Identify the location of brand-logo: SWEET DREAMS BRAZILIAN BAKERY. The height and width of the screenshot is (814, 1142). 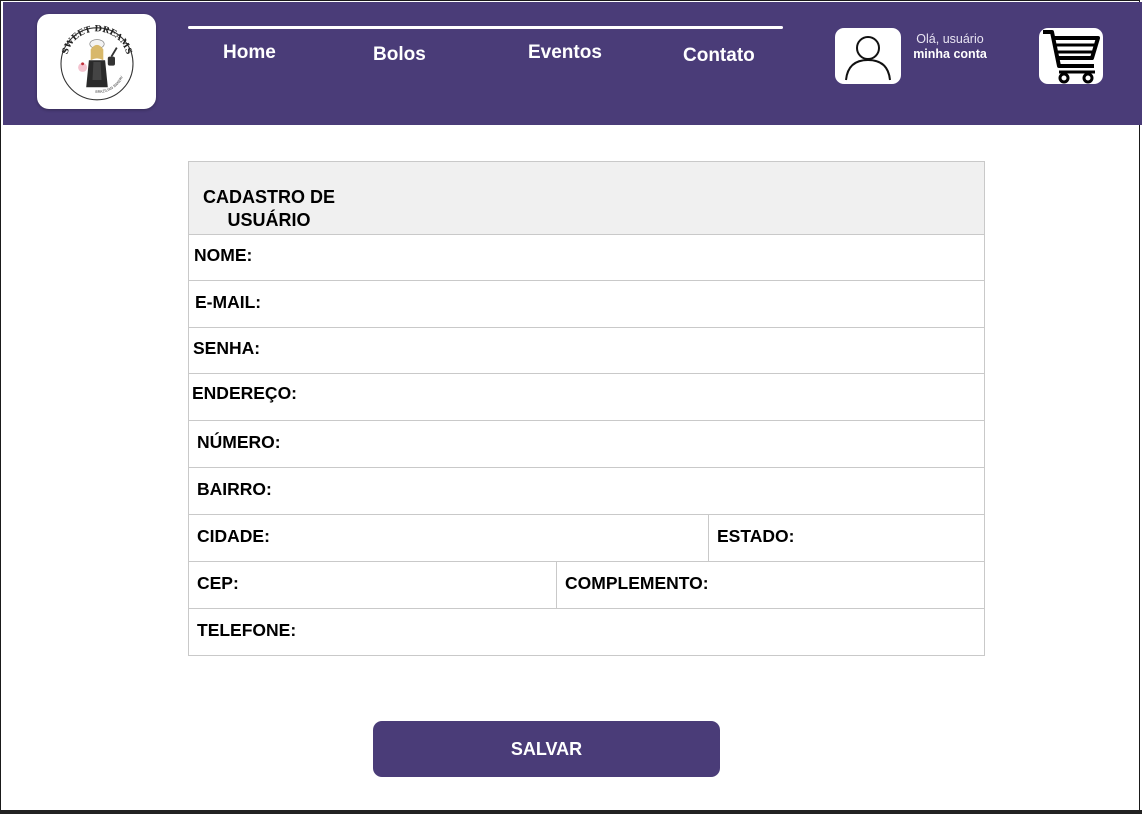
(96, 61).